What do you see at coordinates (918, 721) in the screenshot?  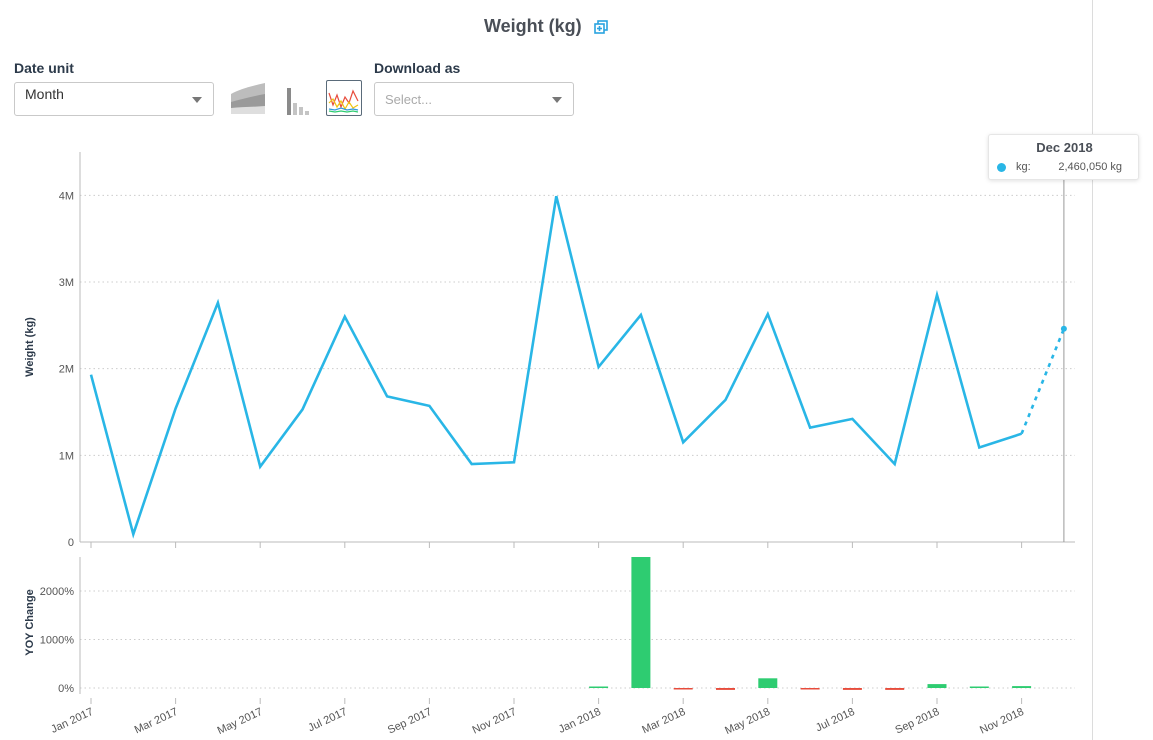 I see `x-tick-label: Sep 2018` at bounding box center [918, 721].